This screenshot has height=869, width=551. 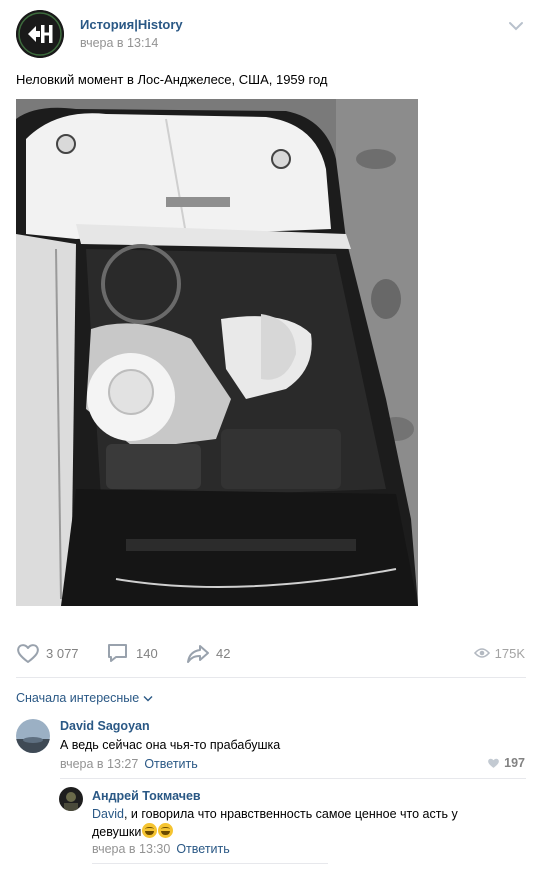 I want to click on history-logo-icon, so click(x=40, y=34).